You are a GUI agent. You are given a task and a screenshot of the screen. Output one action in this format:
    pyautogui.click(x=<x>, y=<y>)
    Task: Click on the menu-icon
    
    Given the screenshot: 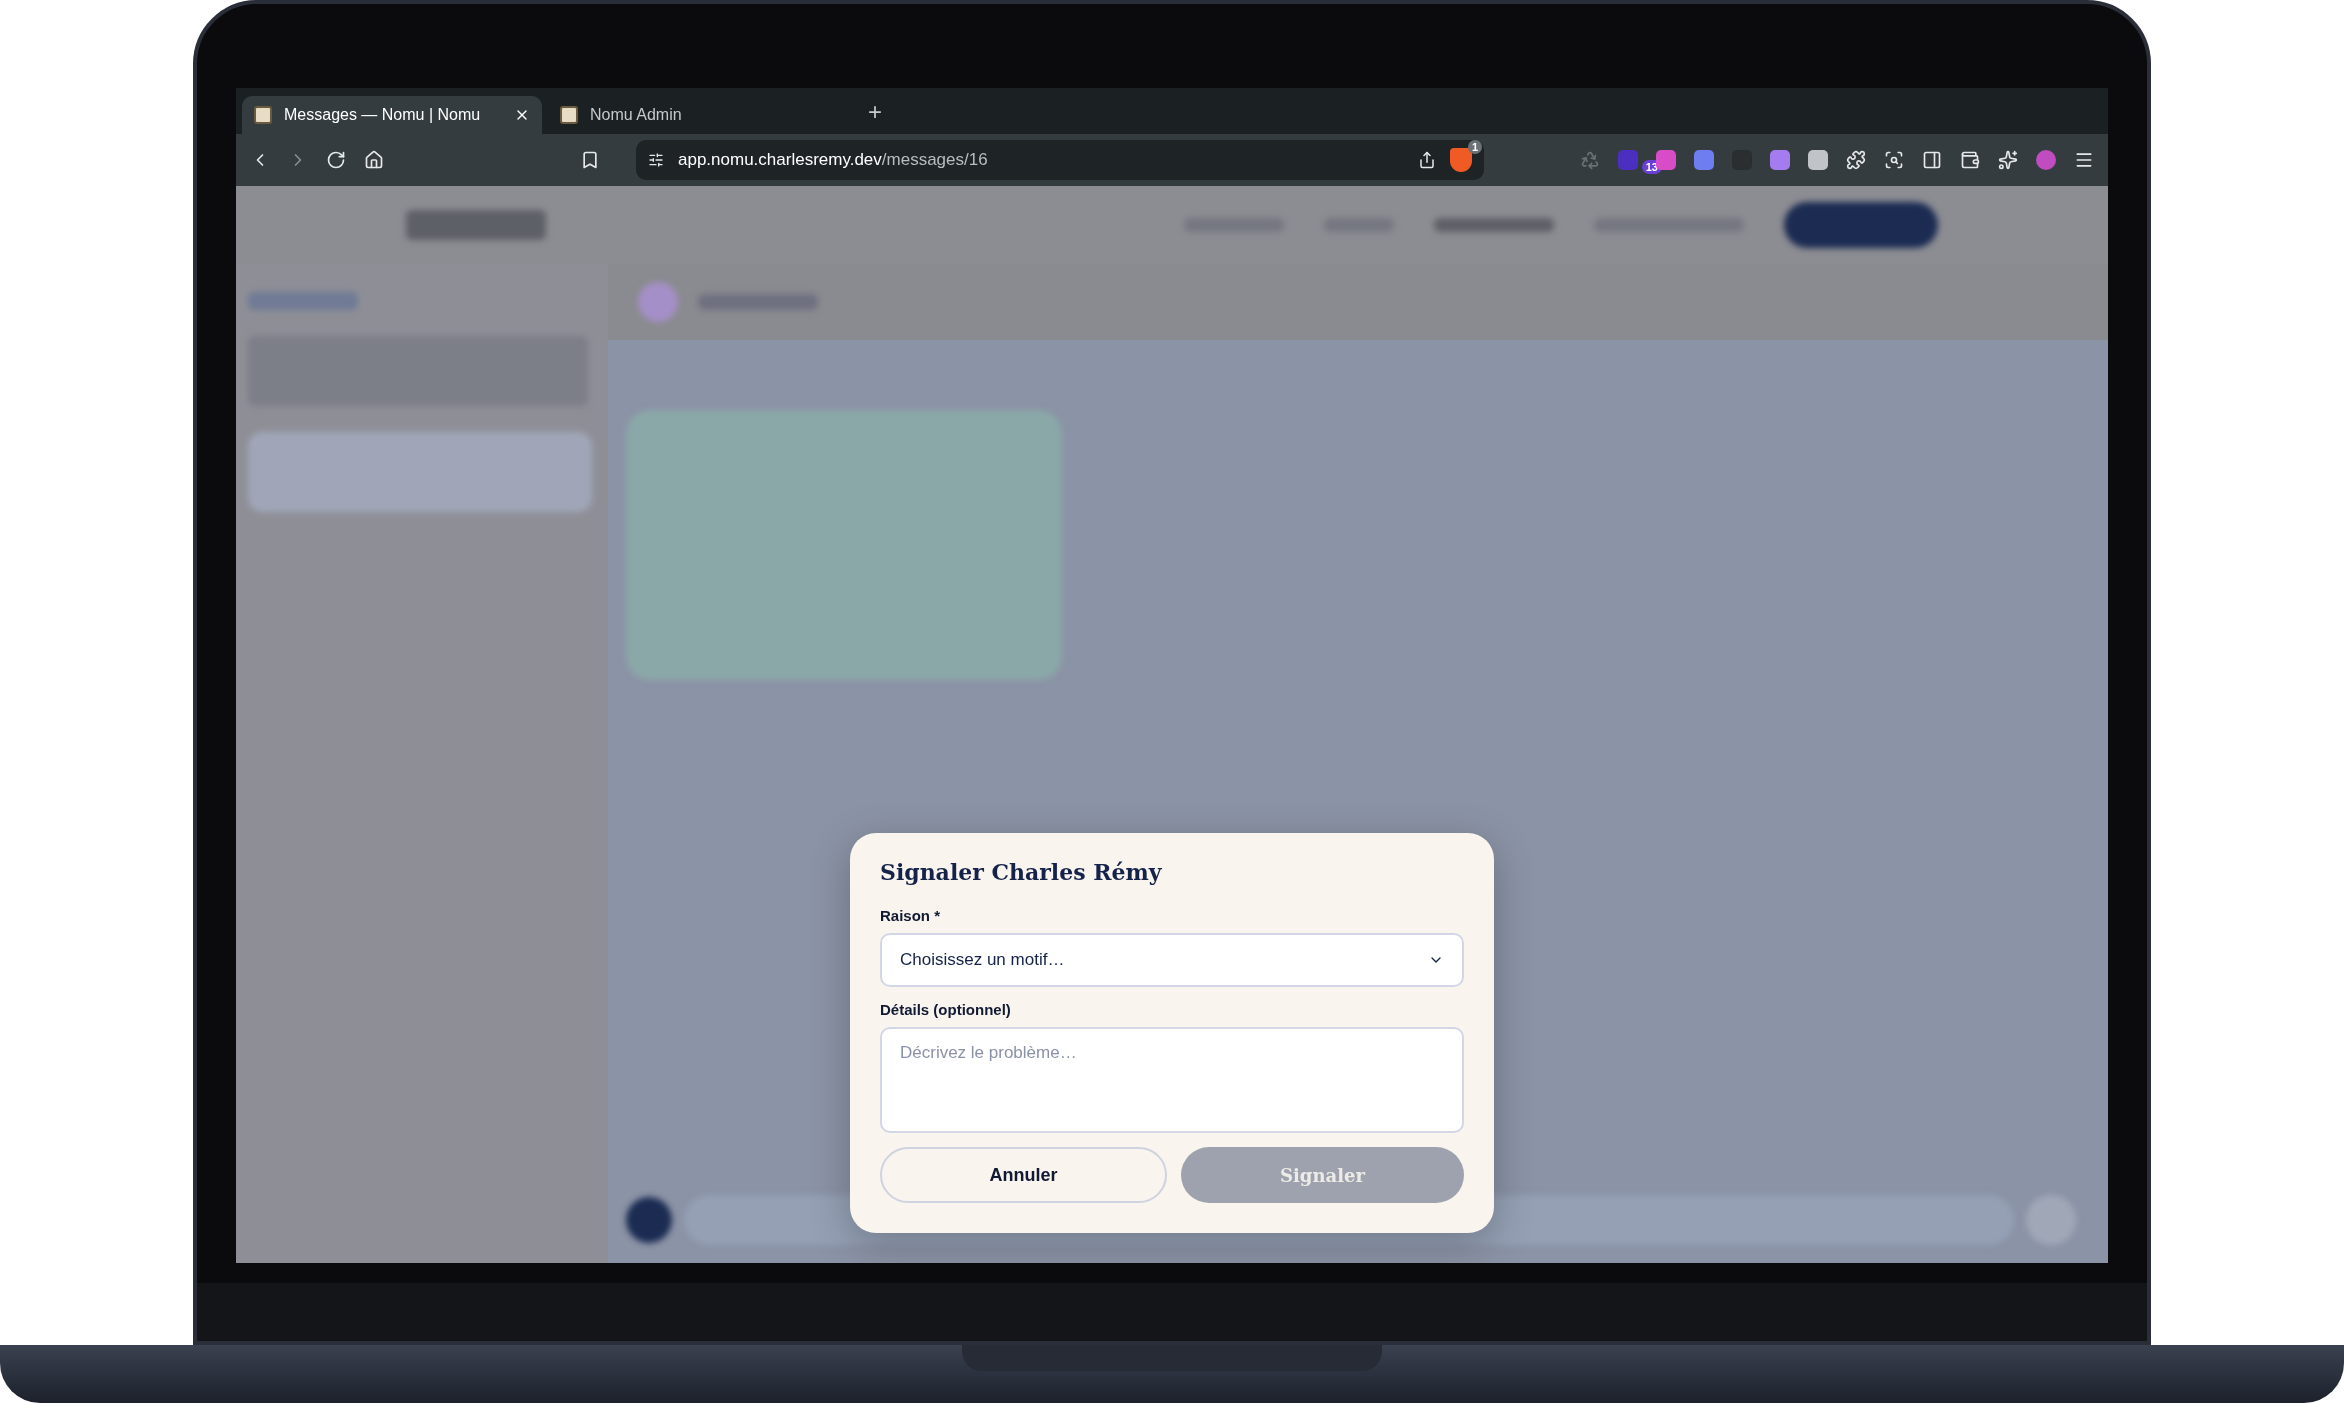 What is the action you would take?
    pyautogui.click(x=2084, y=160)
    